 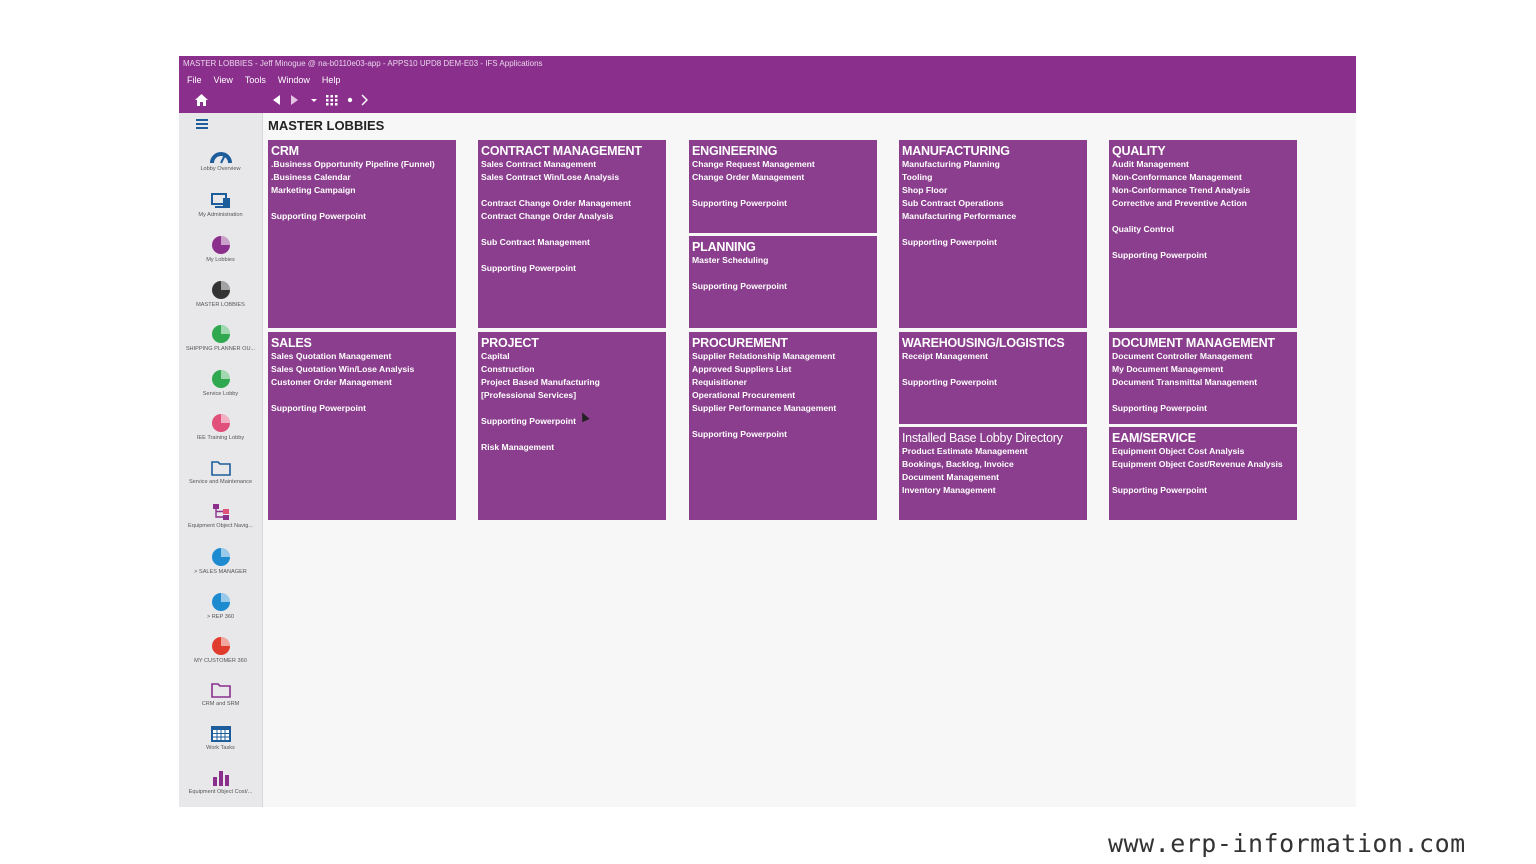 I want to click on tile-link: Sales Contract Win/Lose Analysis, so click(x=572, y=177).